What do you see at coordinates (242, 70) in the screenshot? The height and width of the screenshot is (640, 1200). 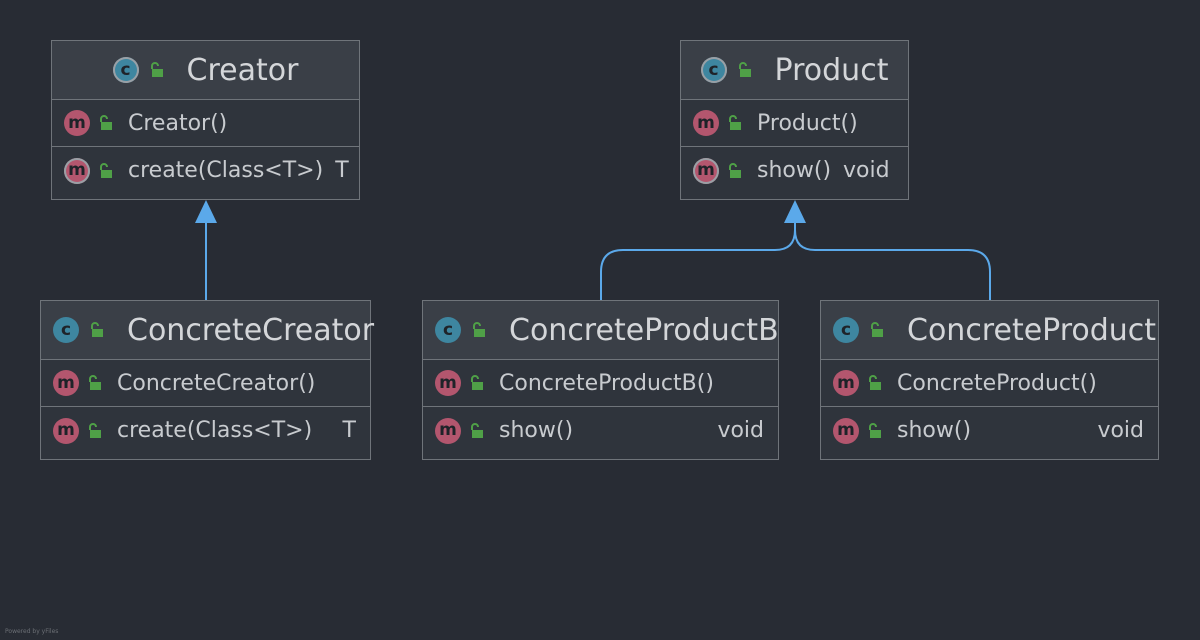 I see `class-name: Creator` at bounding box center [242, 70].